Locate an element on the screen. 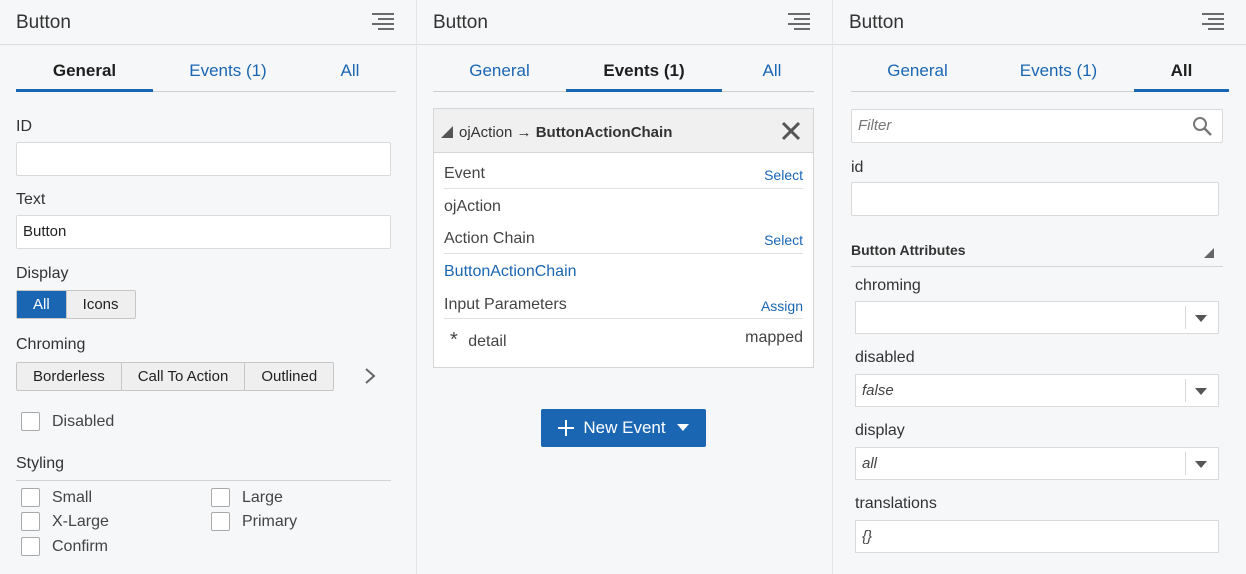 The image size is (1246, 574). x-large-checkbox: X-Large is located at coordinates (65, 521).